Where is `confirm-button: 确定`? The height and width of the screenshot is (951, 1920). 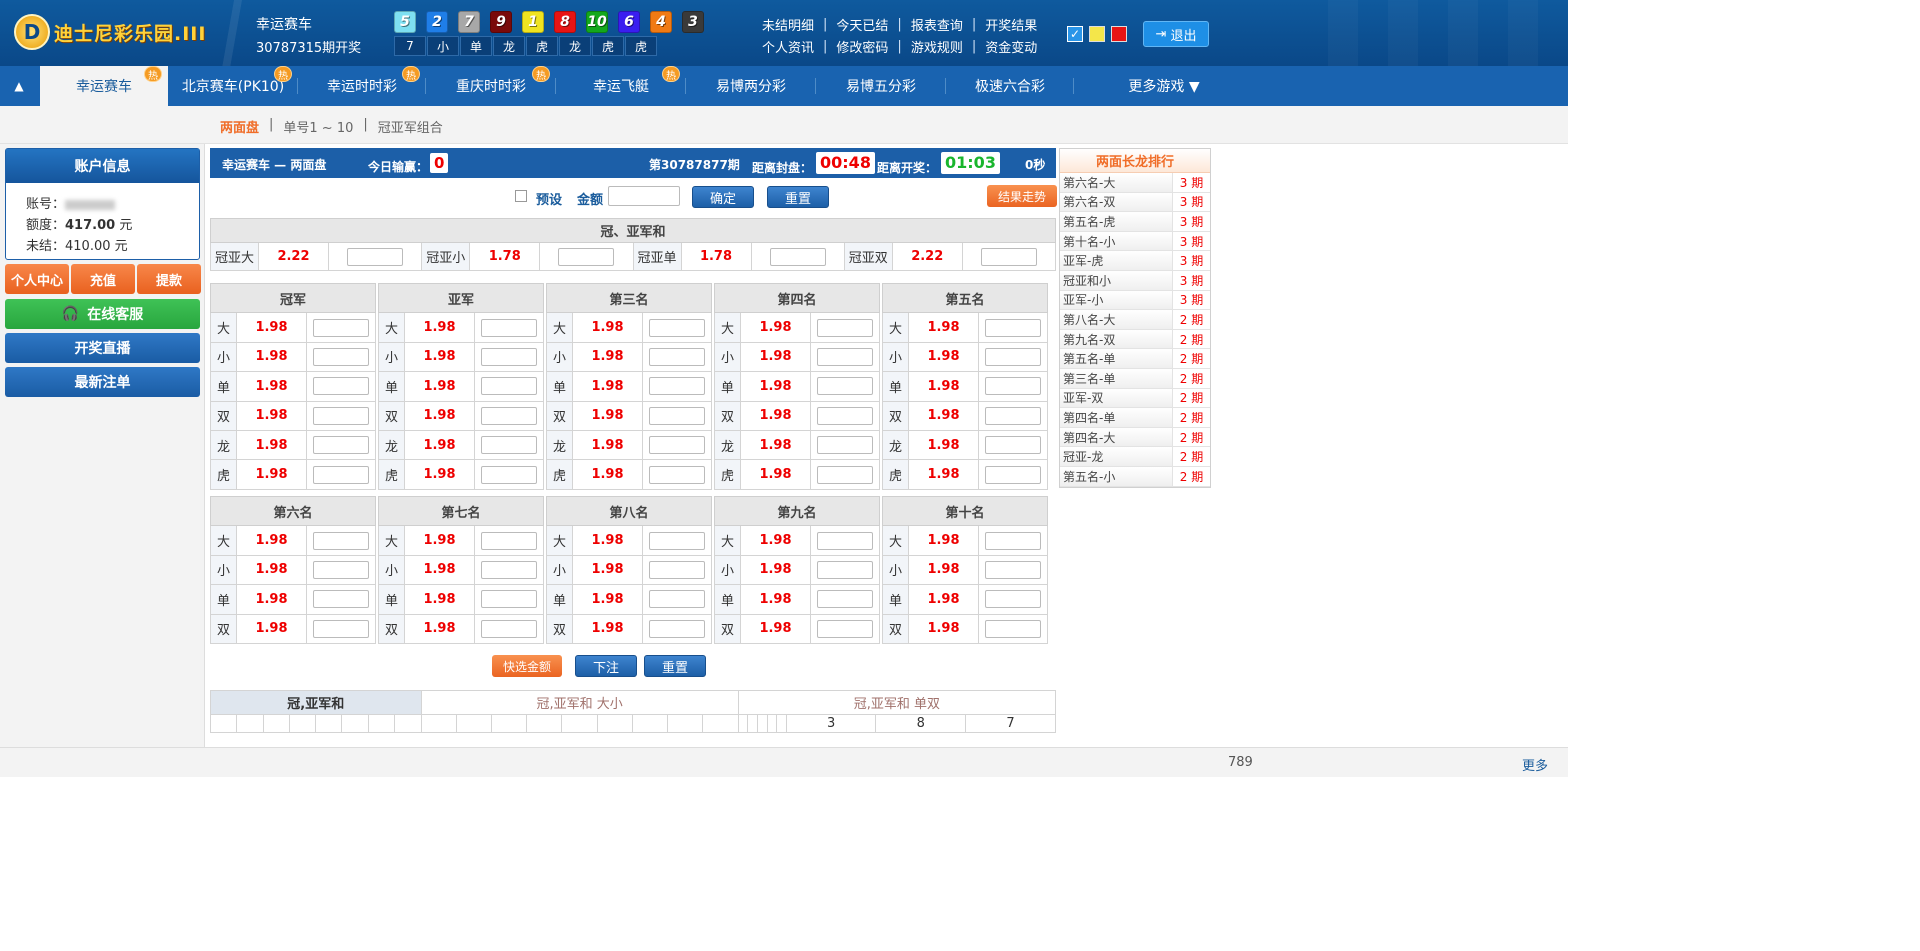
confirm-button: 确定 is located at coordinates (723, 197).